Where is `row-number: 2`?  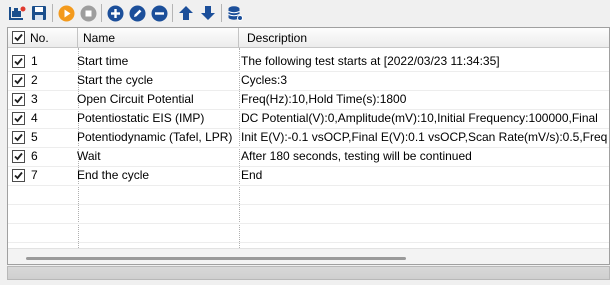
row-number: 2 is located at coordinates (34, 80).